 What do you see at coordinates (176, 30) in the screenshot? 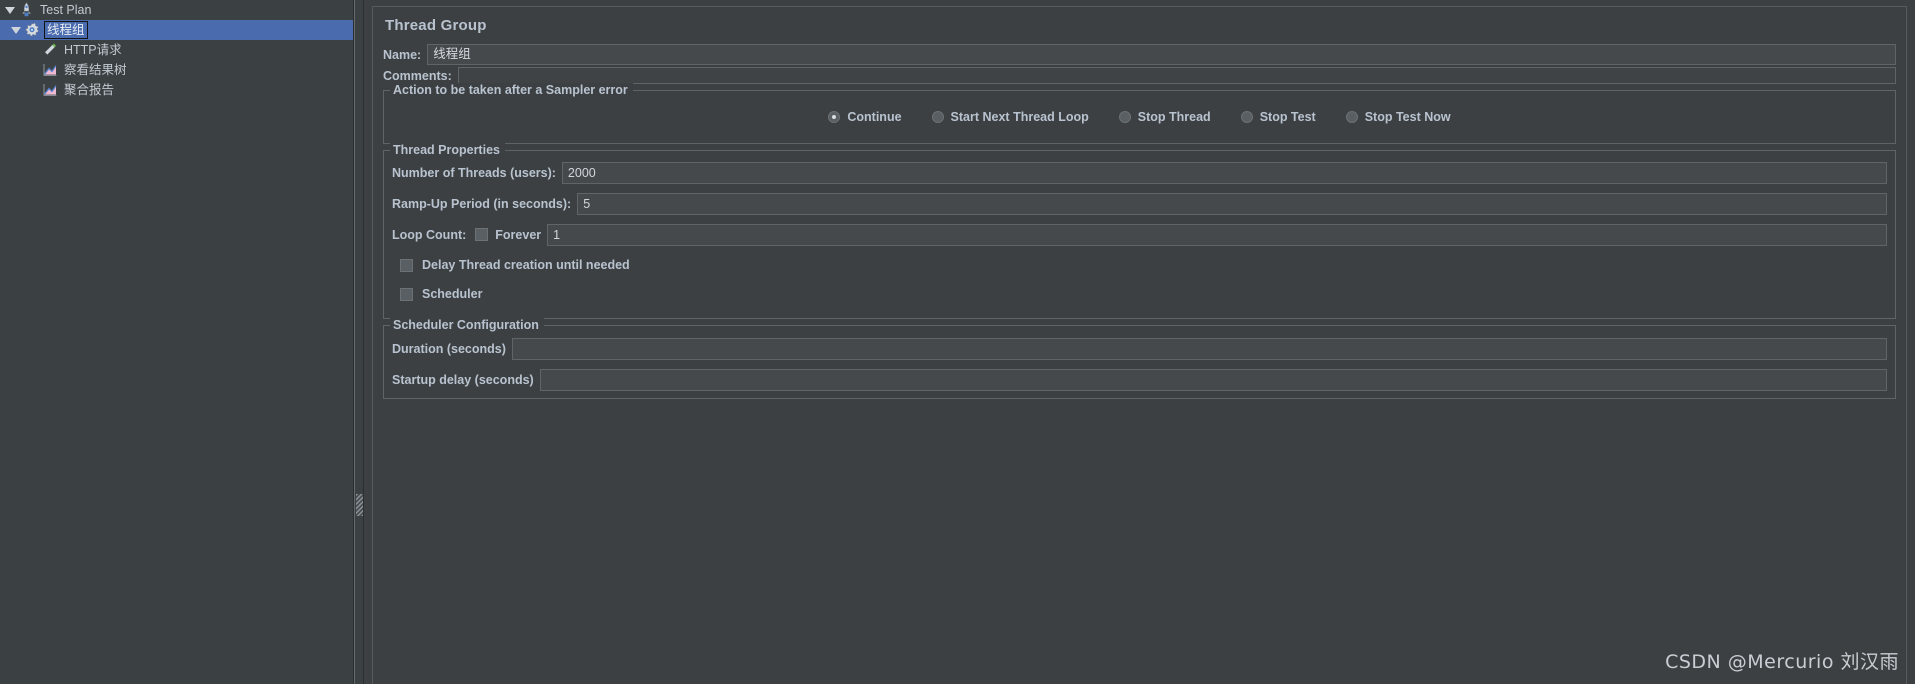
I see `tree-node-thread-group: 线程组` at bounding box center [176, 30].